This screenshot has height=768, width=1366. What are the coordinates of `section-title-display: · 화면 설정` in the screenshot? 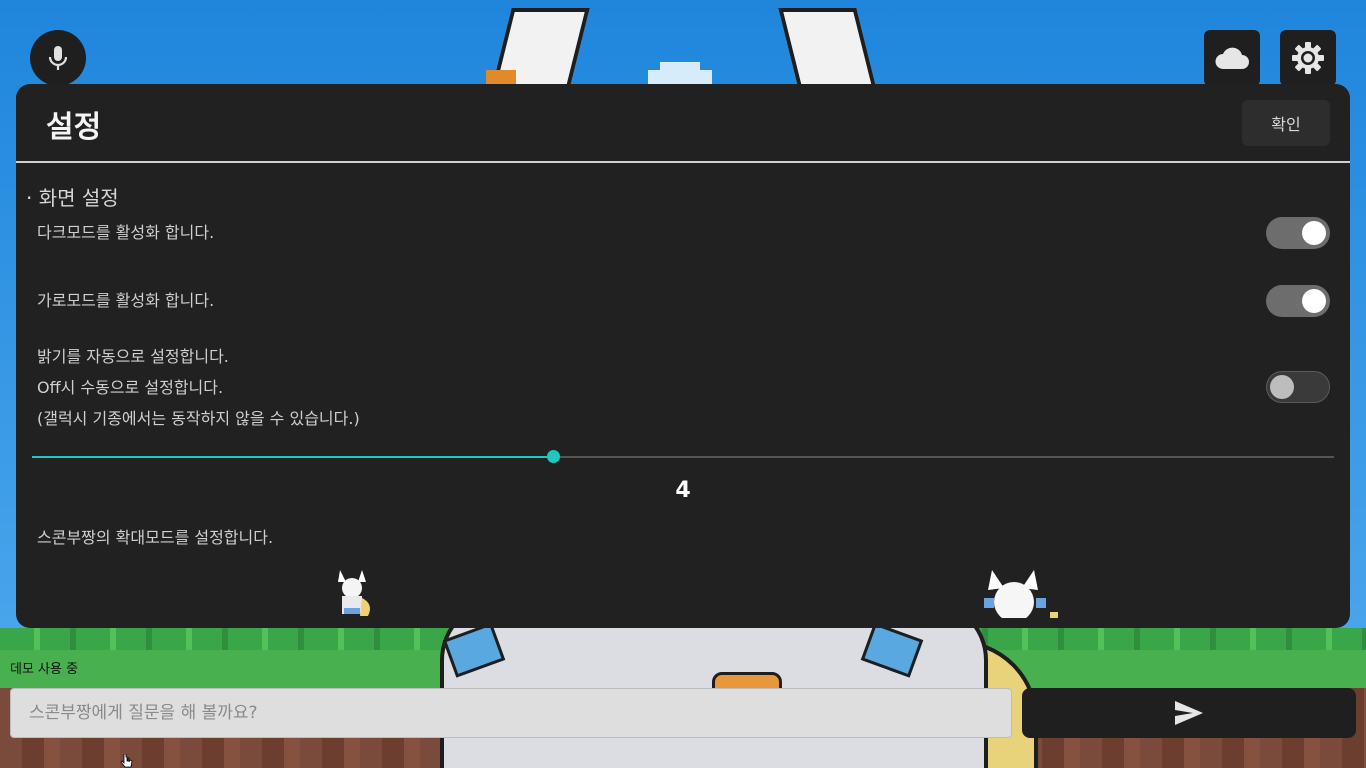 It's located at (72, 198).